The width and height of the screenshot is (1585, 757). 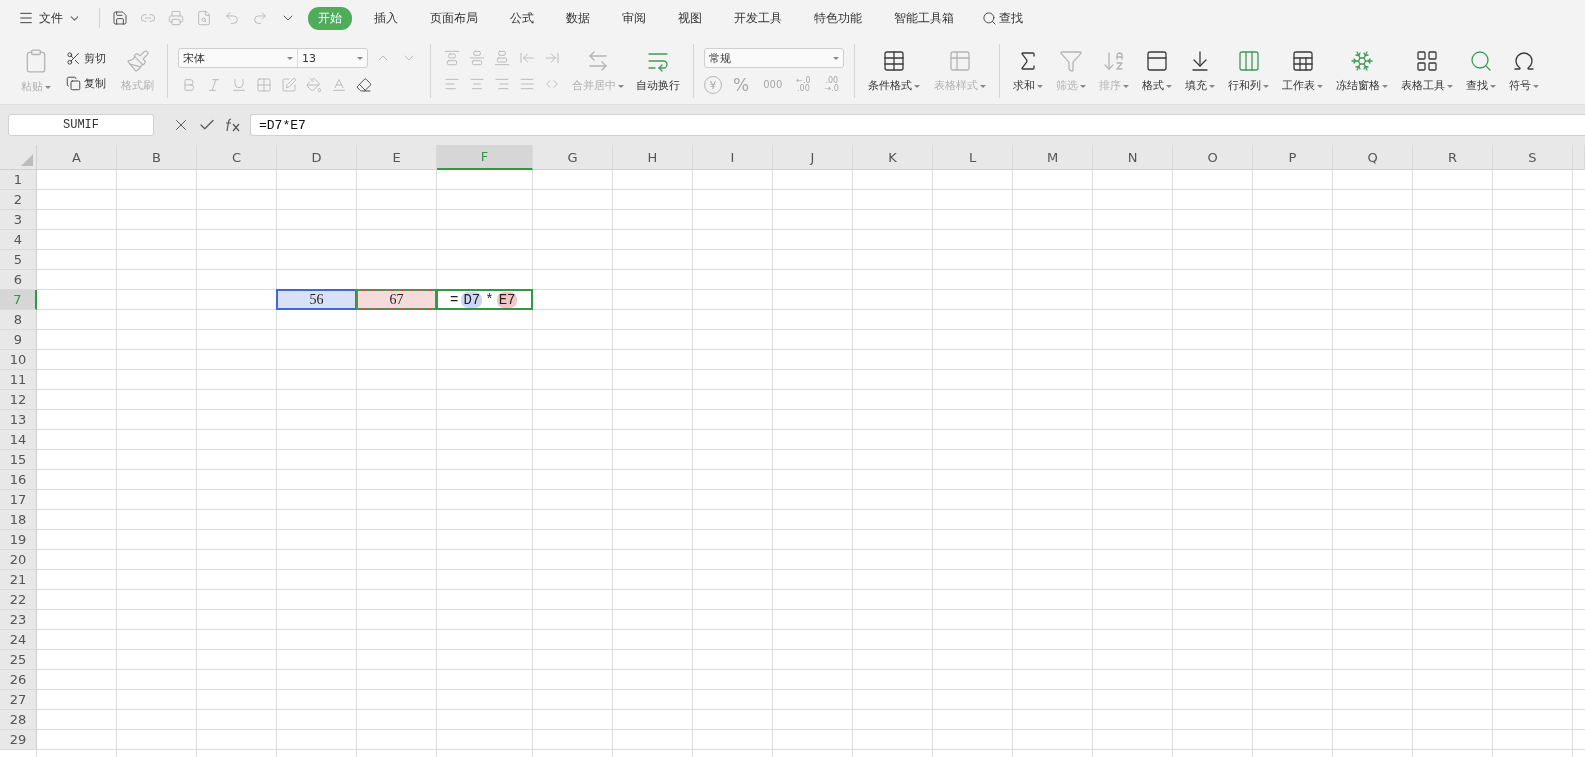 What do you see at coordinates (1453, 157) in the screenshot?
I see `column-header: R` at bounding box center [1453, 157].